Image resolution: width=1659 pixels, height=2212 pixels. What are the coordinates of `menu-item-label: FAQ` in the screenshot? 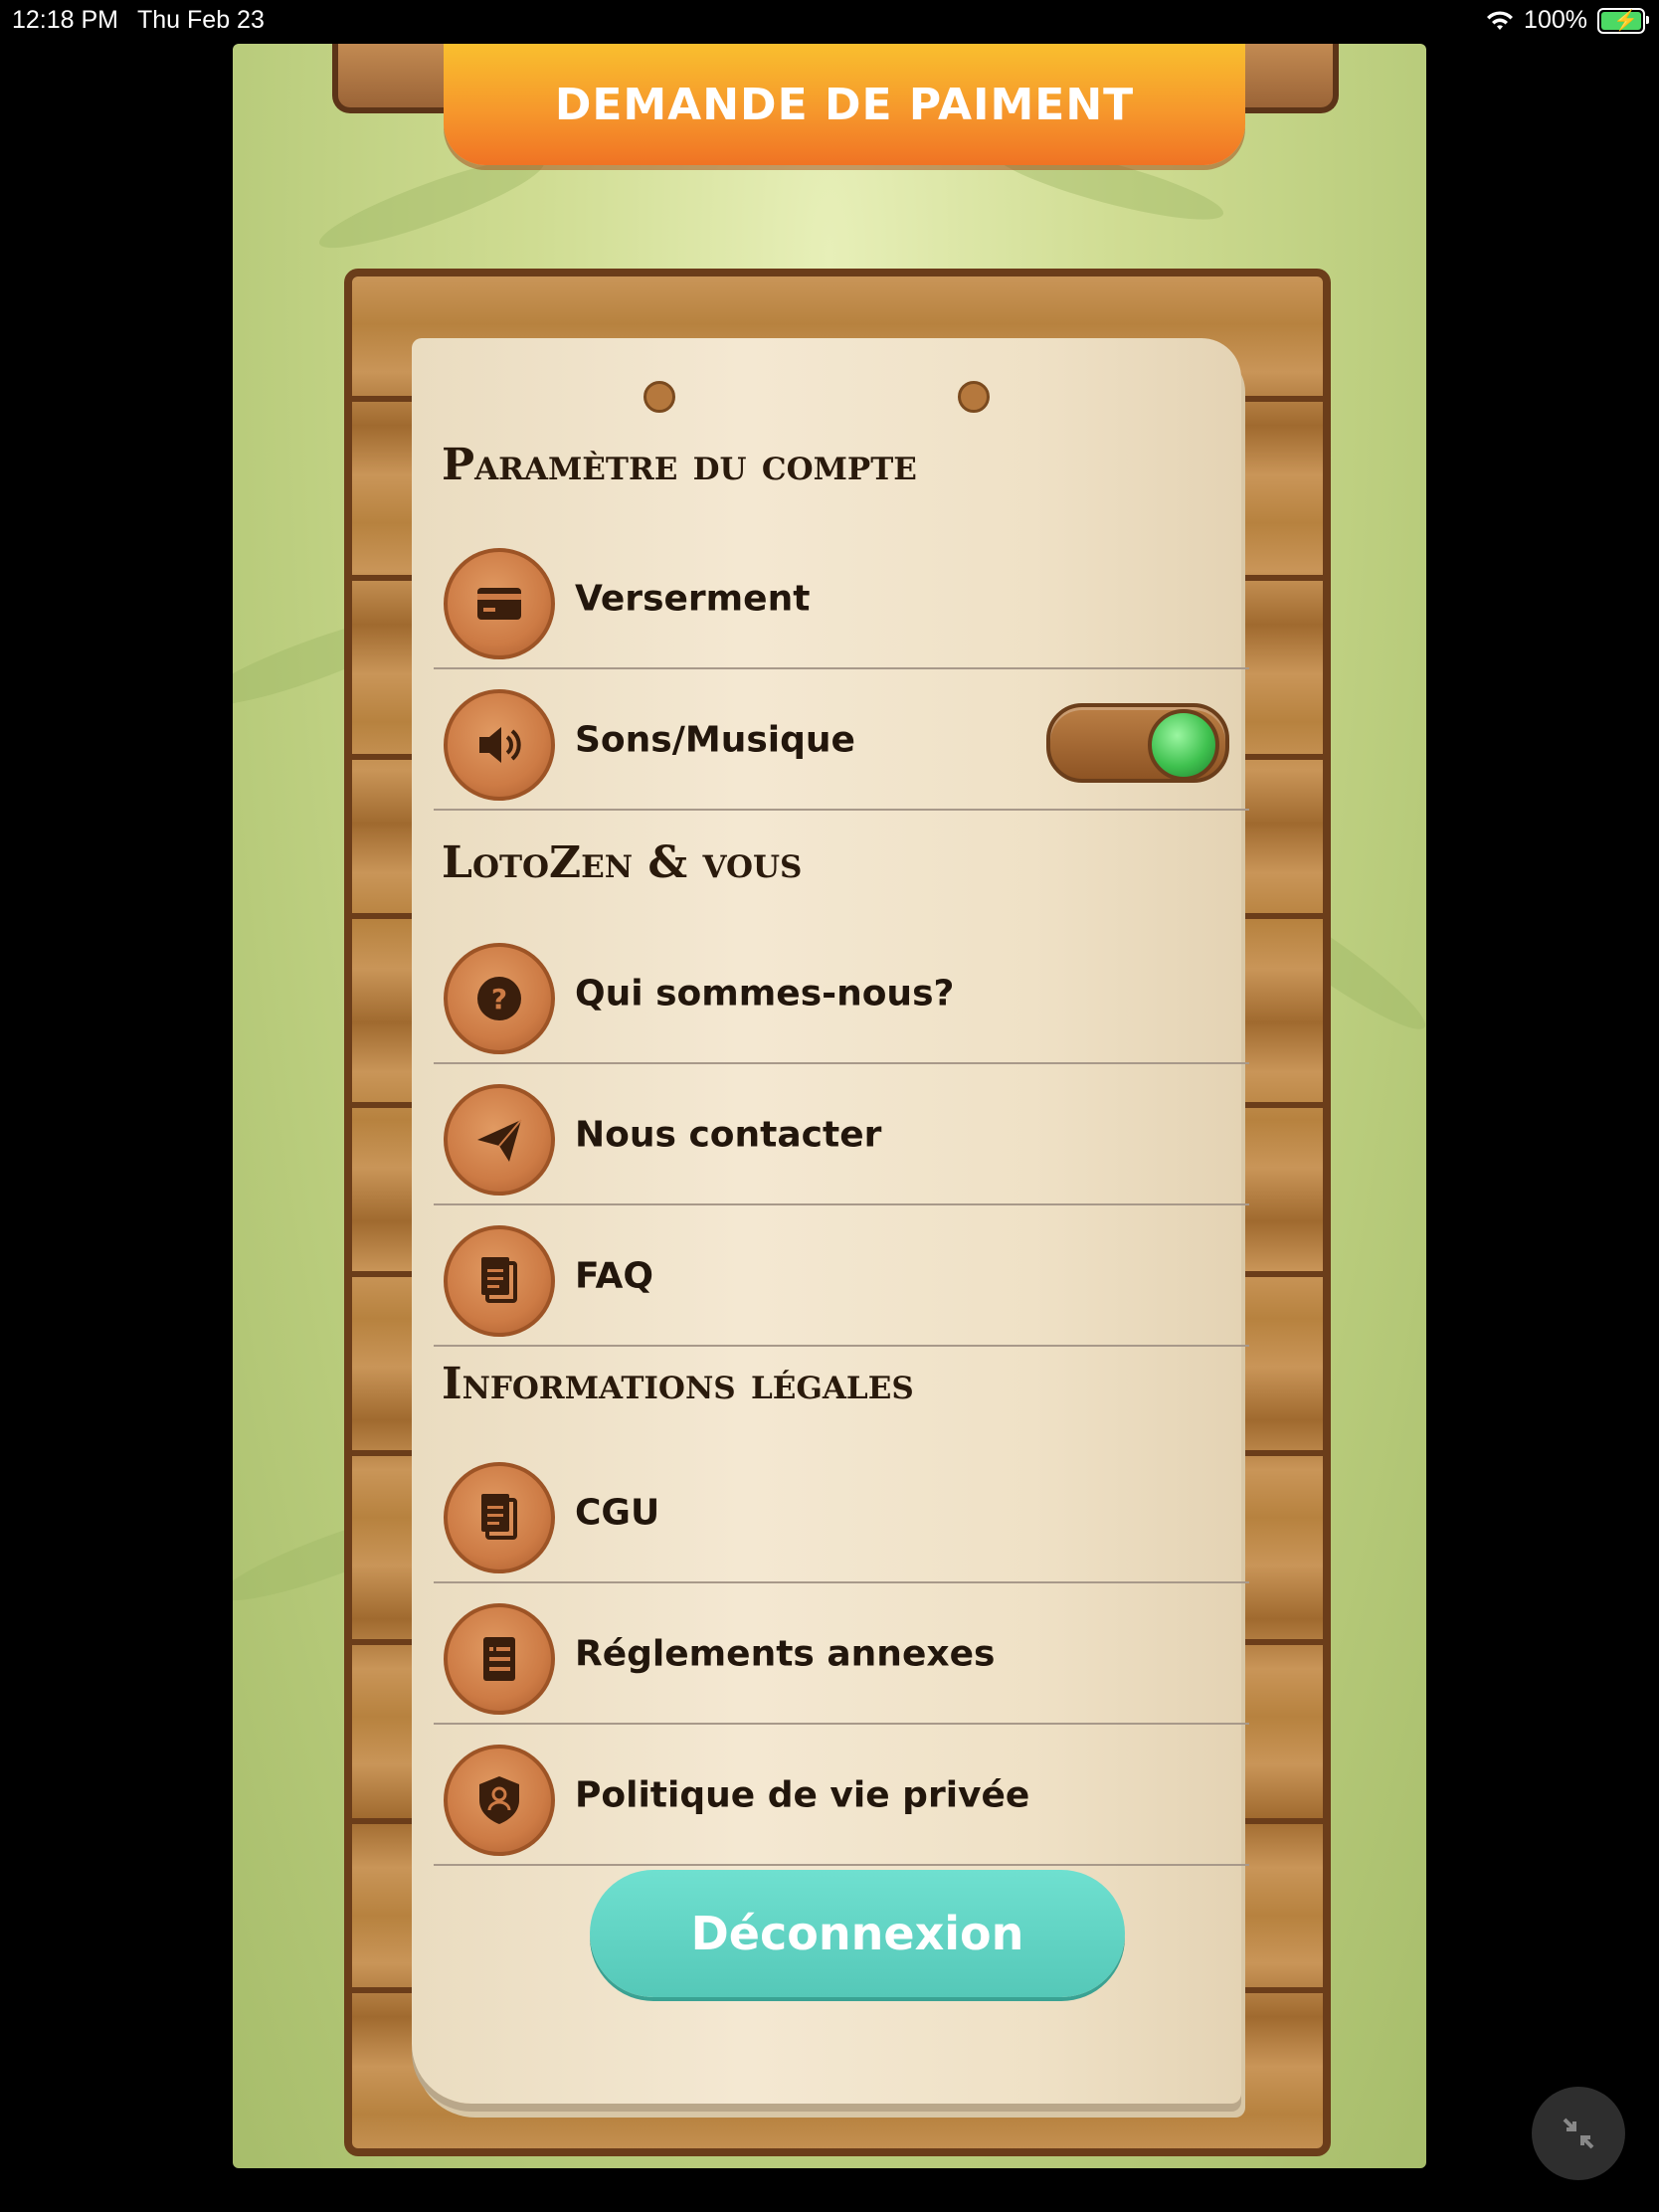 It's located at (614, 1276).